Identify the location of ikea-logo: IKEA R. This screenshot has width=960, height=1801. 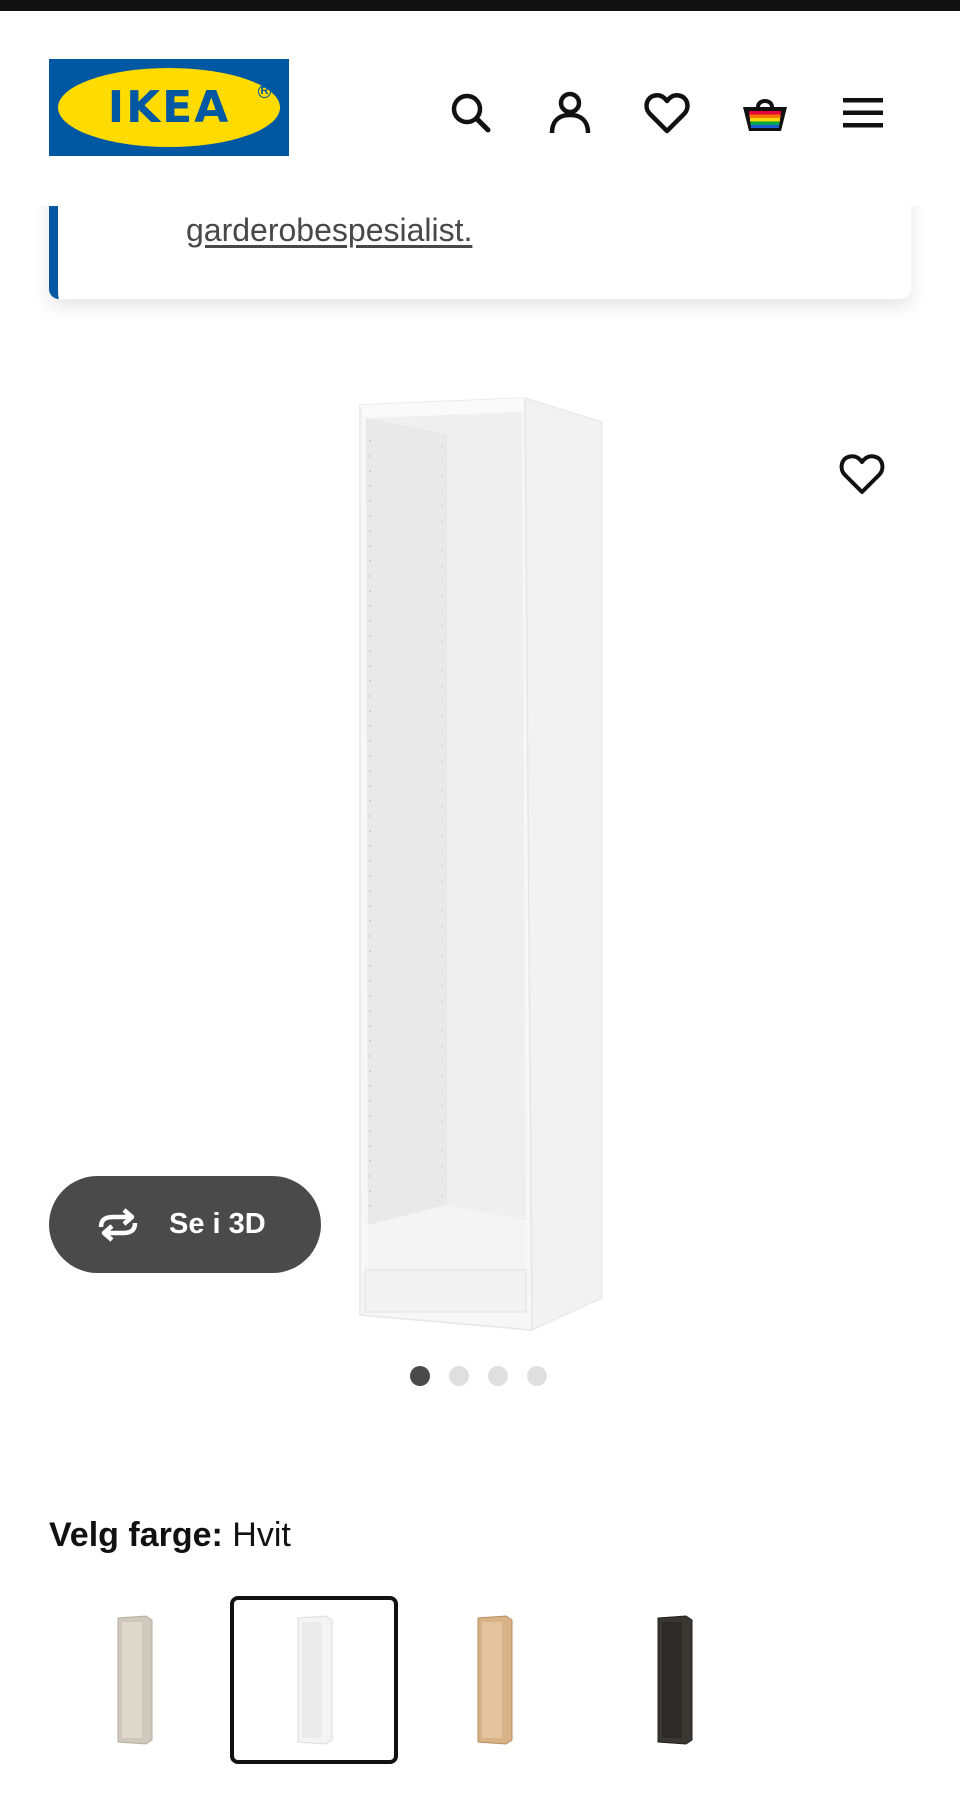
(169, 107).